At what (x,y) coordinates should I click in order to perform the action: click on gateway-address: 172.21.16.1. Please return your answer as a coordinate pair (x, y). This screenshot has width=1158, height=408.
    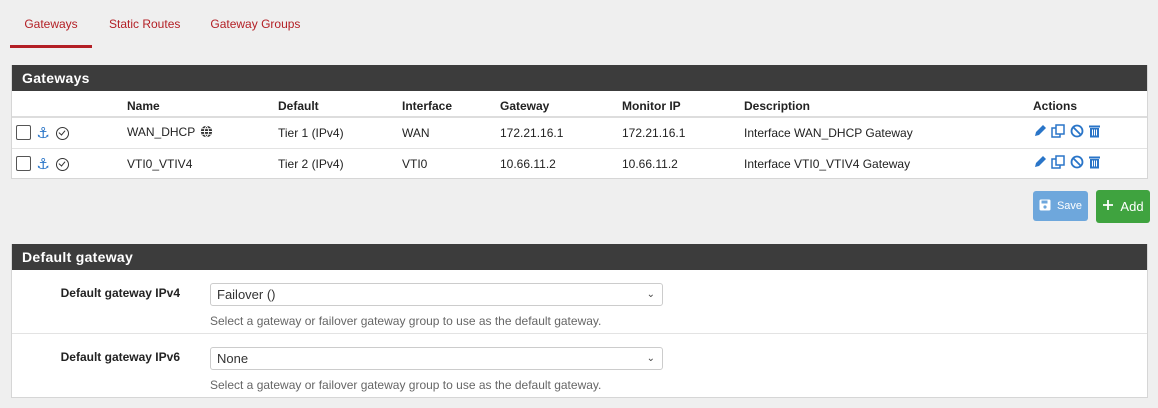
    Looking at the image, I should click on (561, 133).